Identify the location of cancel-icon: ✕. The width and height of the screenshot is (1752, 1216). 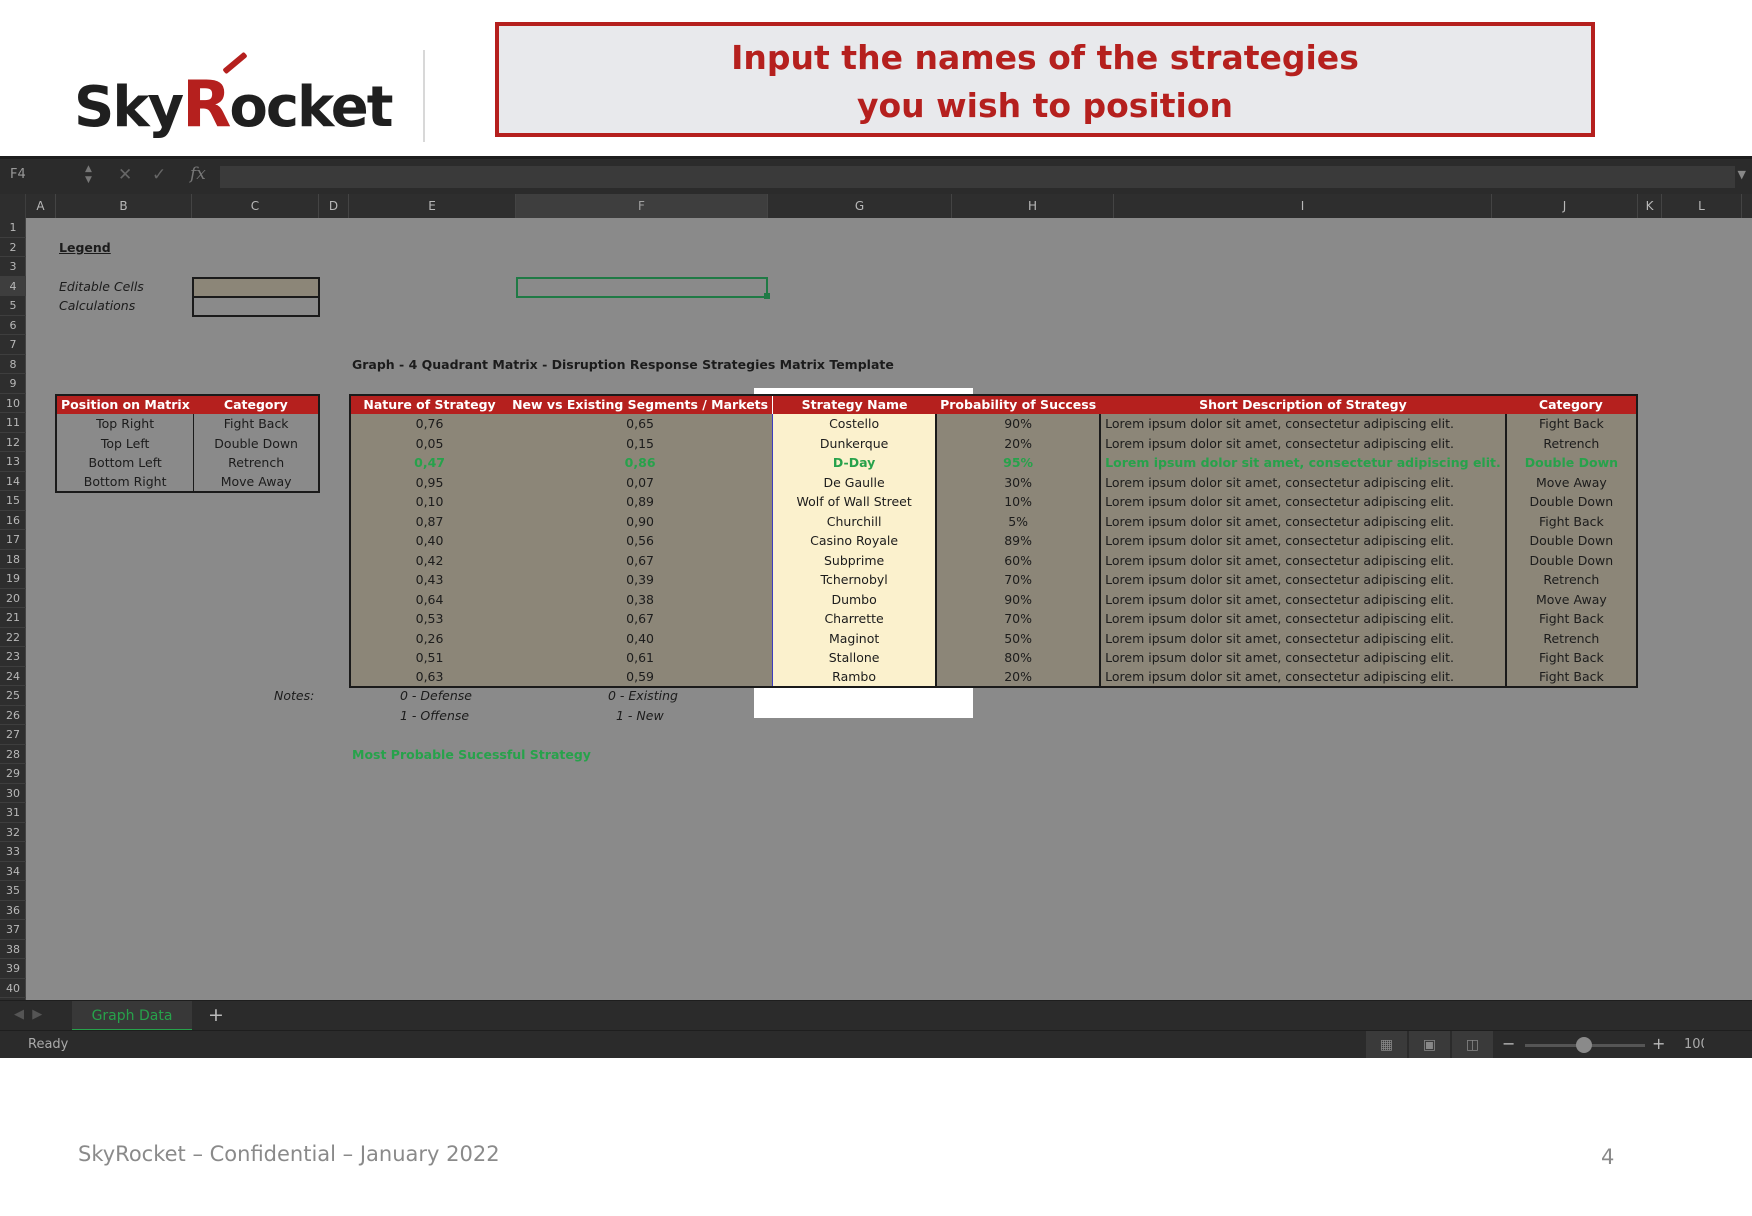
(125, 175).